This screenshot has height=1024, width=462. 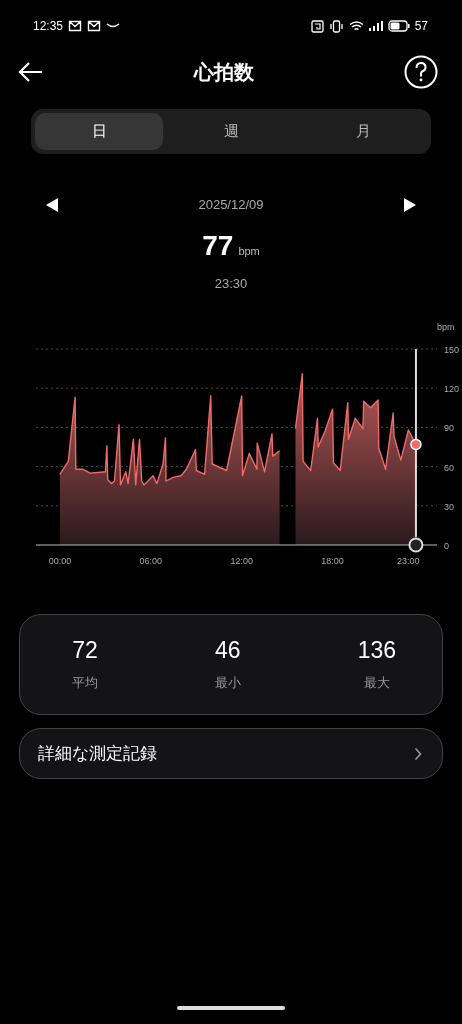 I want to click on right-triangle-icon, so click(x=410, y=204).